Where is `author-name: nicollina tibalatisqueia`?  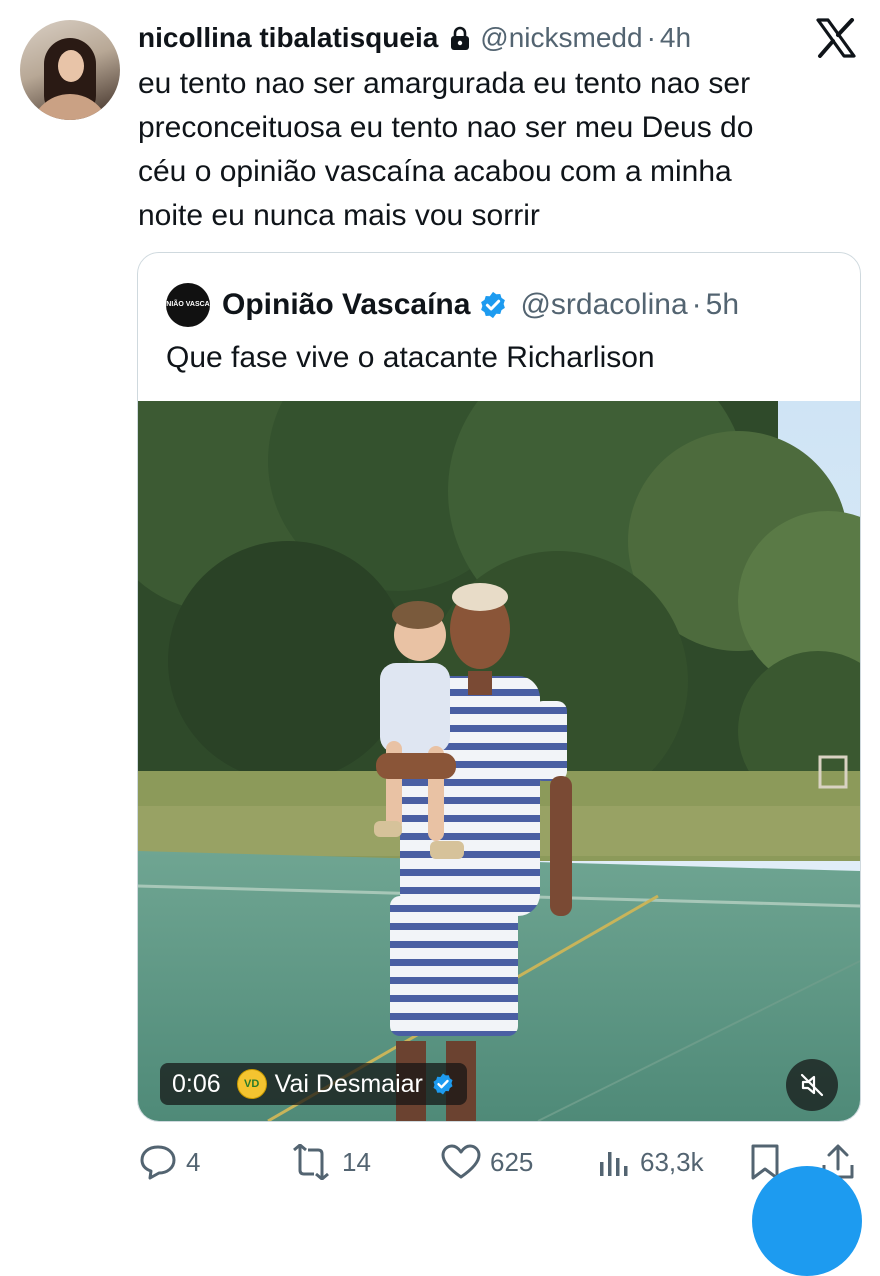
author-name: nicollina tibalatisqueia is located at coordinates (288, 38).